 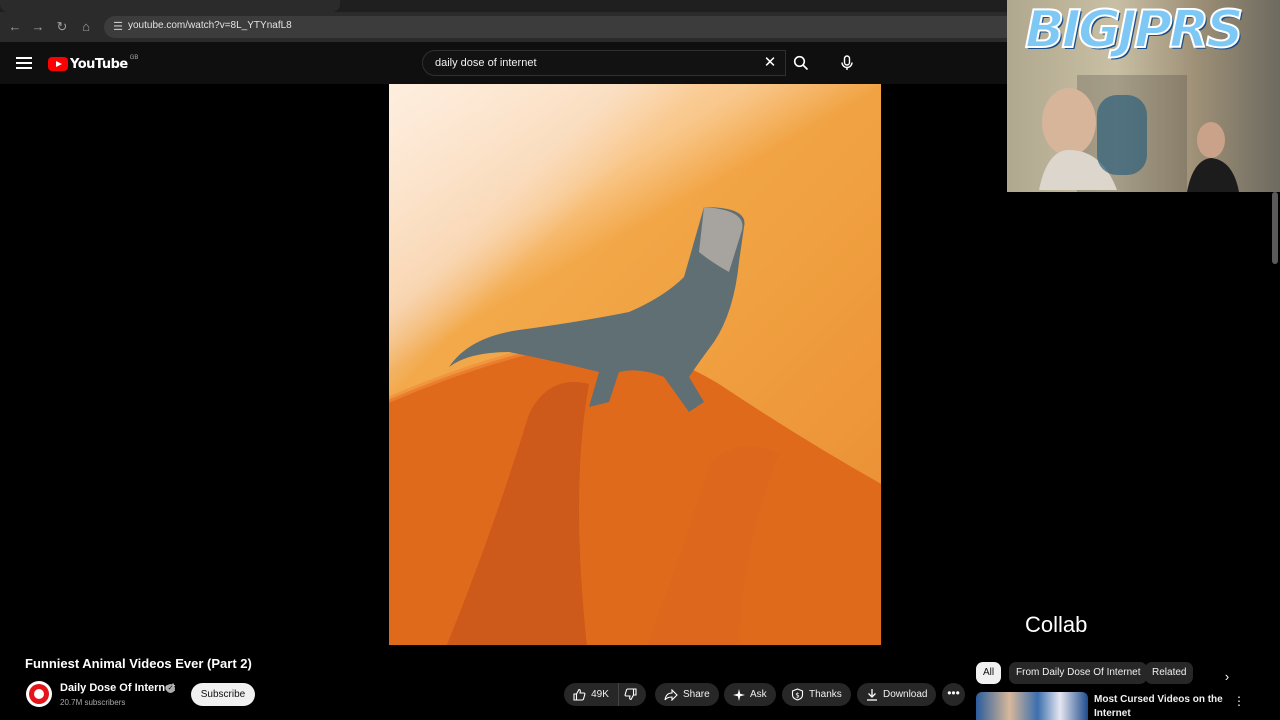 I want to click on voice-search-button, so click(x=847, y=63).